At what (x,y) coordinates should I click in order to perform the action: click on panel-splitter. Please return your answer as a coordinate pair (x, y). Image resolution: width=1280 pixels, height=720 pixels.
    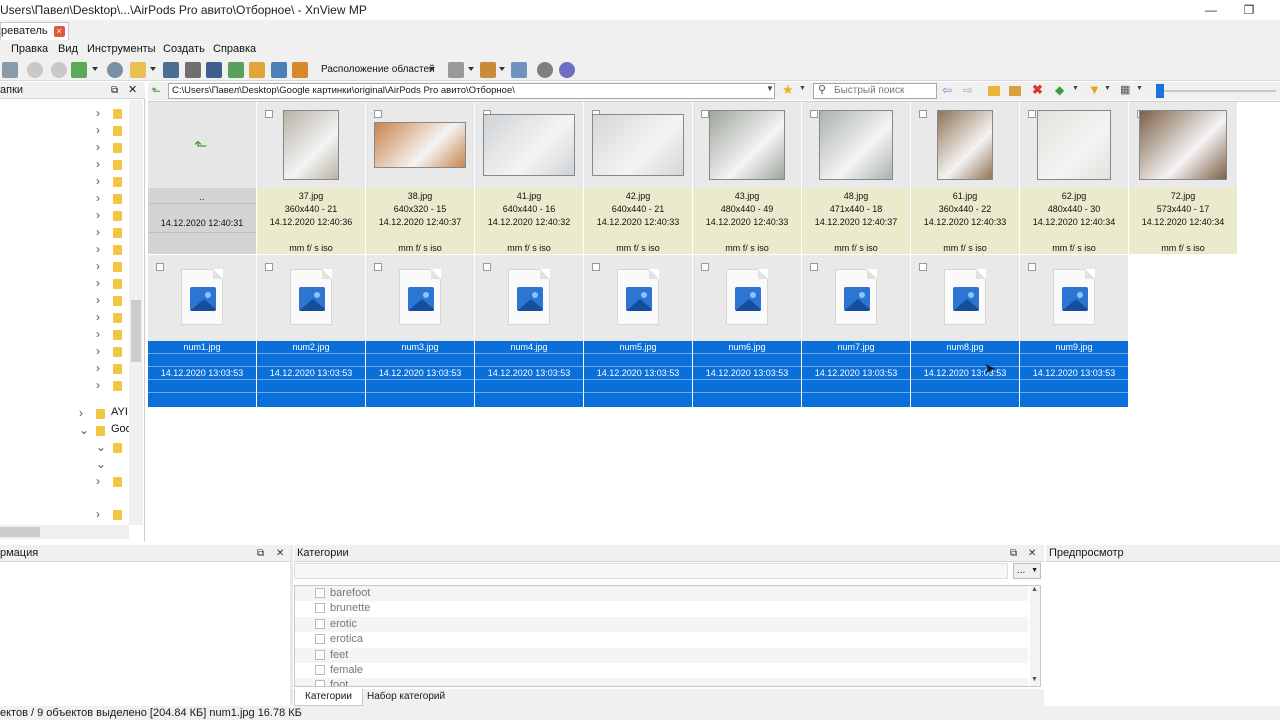
    Looking at the image, I should click on (291, 625).